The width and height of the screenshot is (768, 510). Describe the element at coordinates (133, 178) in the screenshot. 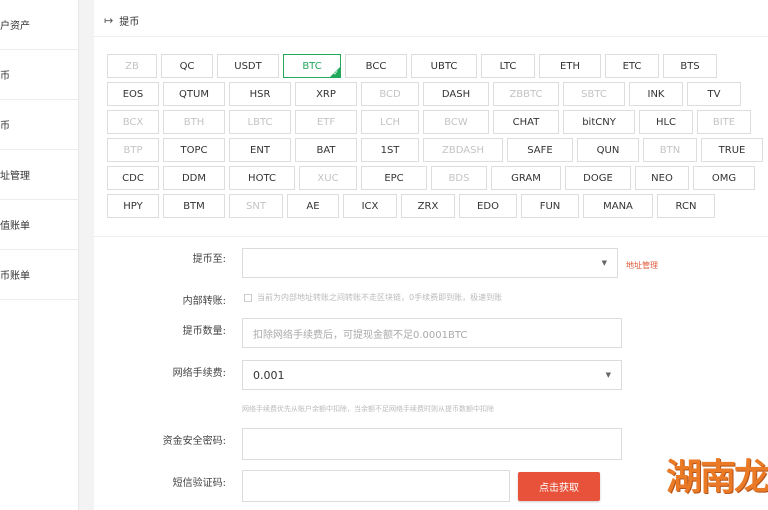

I see `coin-option: CDC` at that location.